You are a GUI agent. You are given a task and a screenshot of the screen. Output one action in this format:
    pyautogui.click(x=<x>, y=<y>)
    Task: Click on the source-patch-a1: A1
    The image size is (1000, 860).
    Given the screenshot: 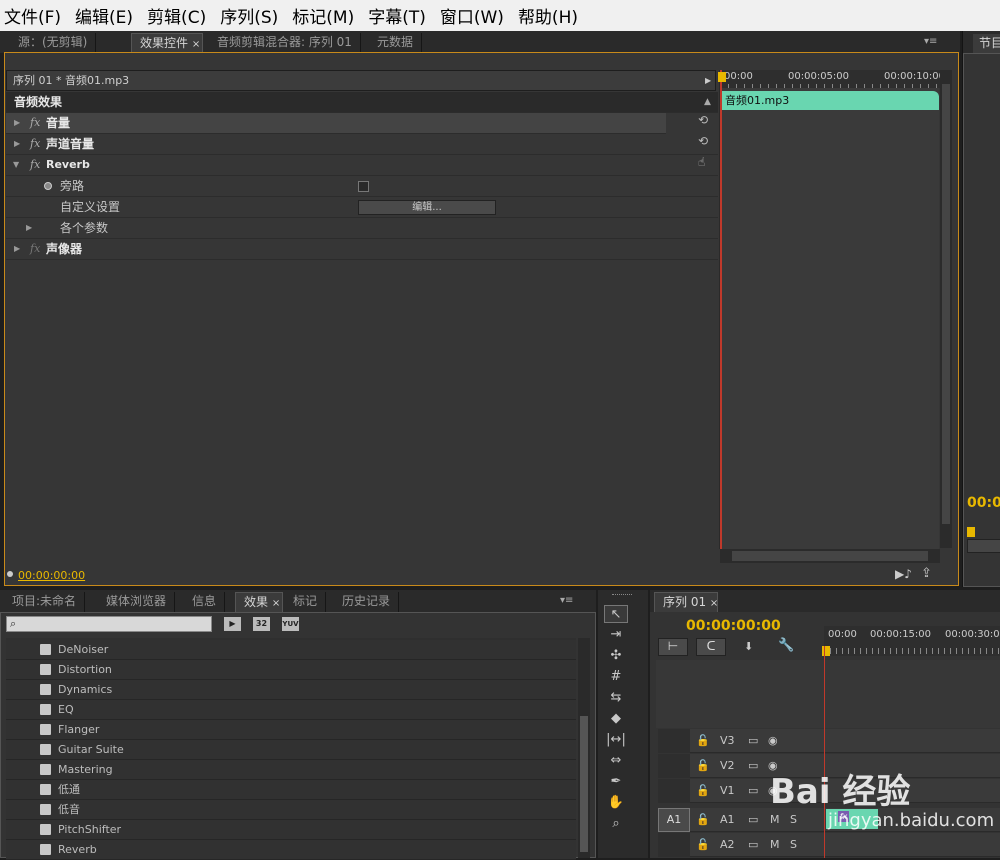 What is the action you would take?
    pyautogui.click(x=674, y=820)
    